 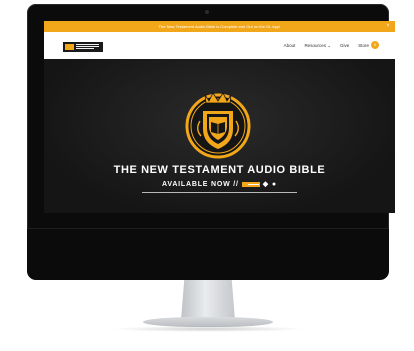 I want to click on navbar: About Resources ⌄ Give Store 0, so click(x=219, y=45).